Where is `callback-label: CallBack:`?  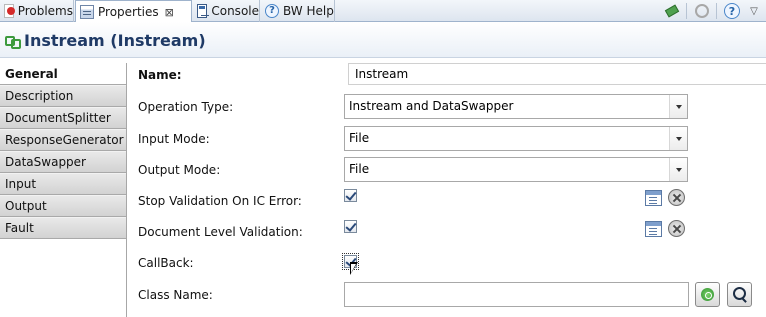
callback-label: CallBack: is located at coordinates (166, 263).